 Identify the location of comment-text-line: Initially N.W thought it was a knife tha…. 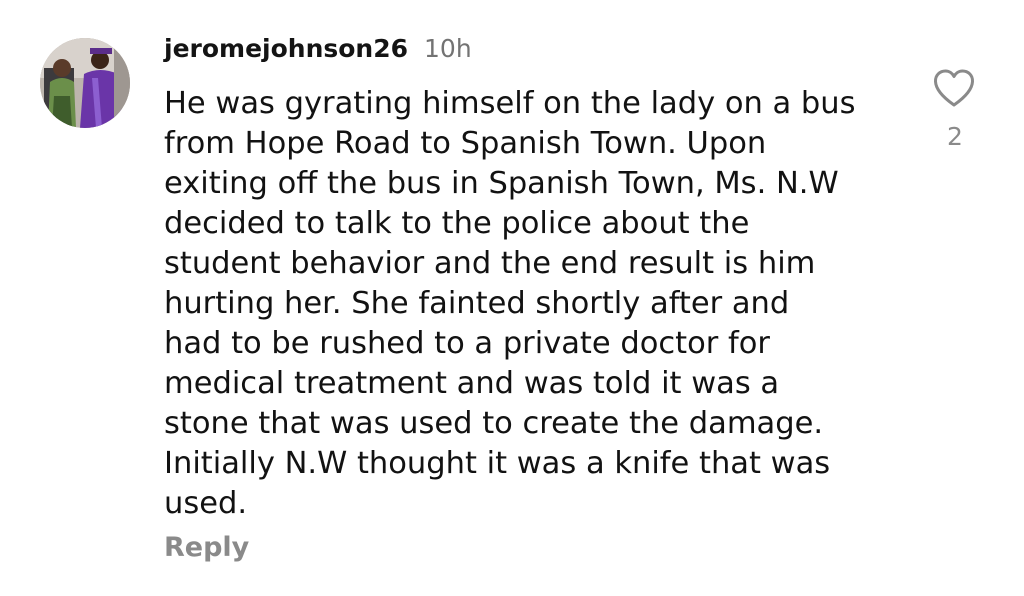
(497, 463).